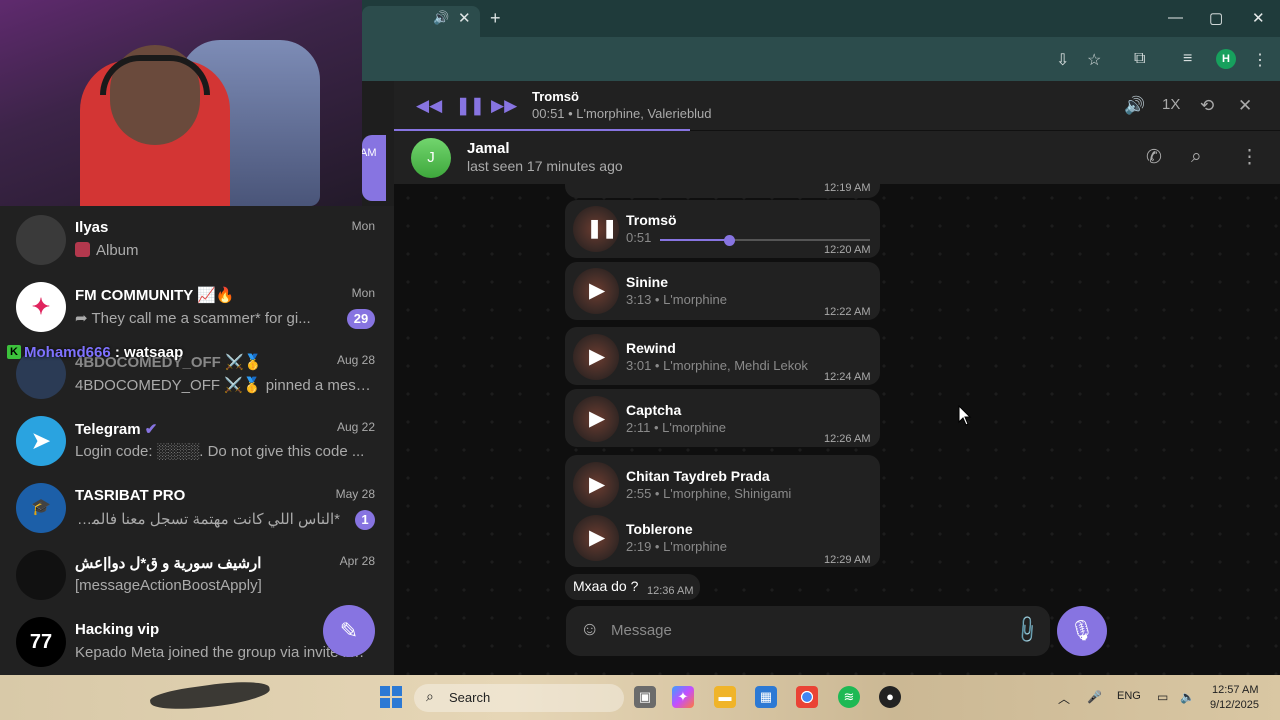 The image size is (1280, 720). I want to click on peer-name: Jamal, so click(488, 148).